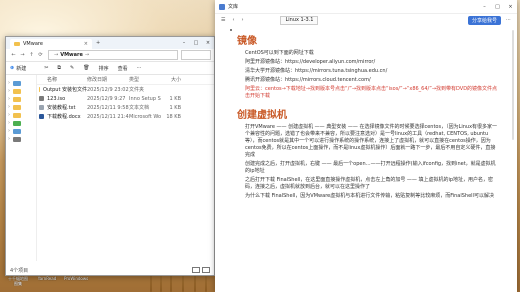  I want to click on list-item: CentOS可以到下面的网址下载, so click(372, 53).